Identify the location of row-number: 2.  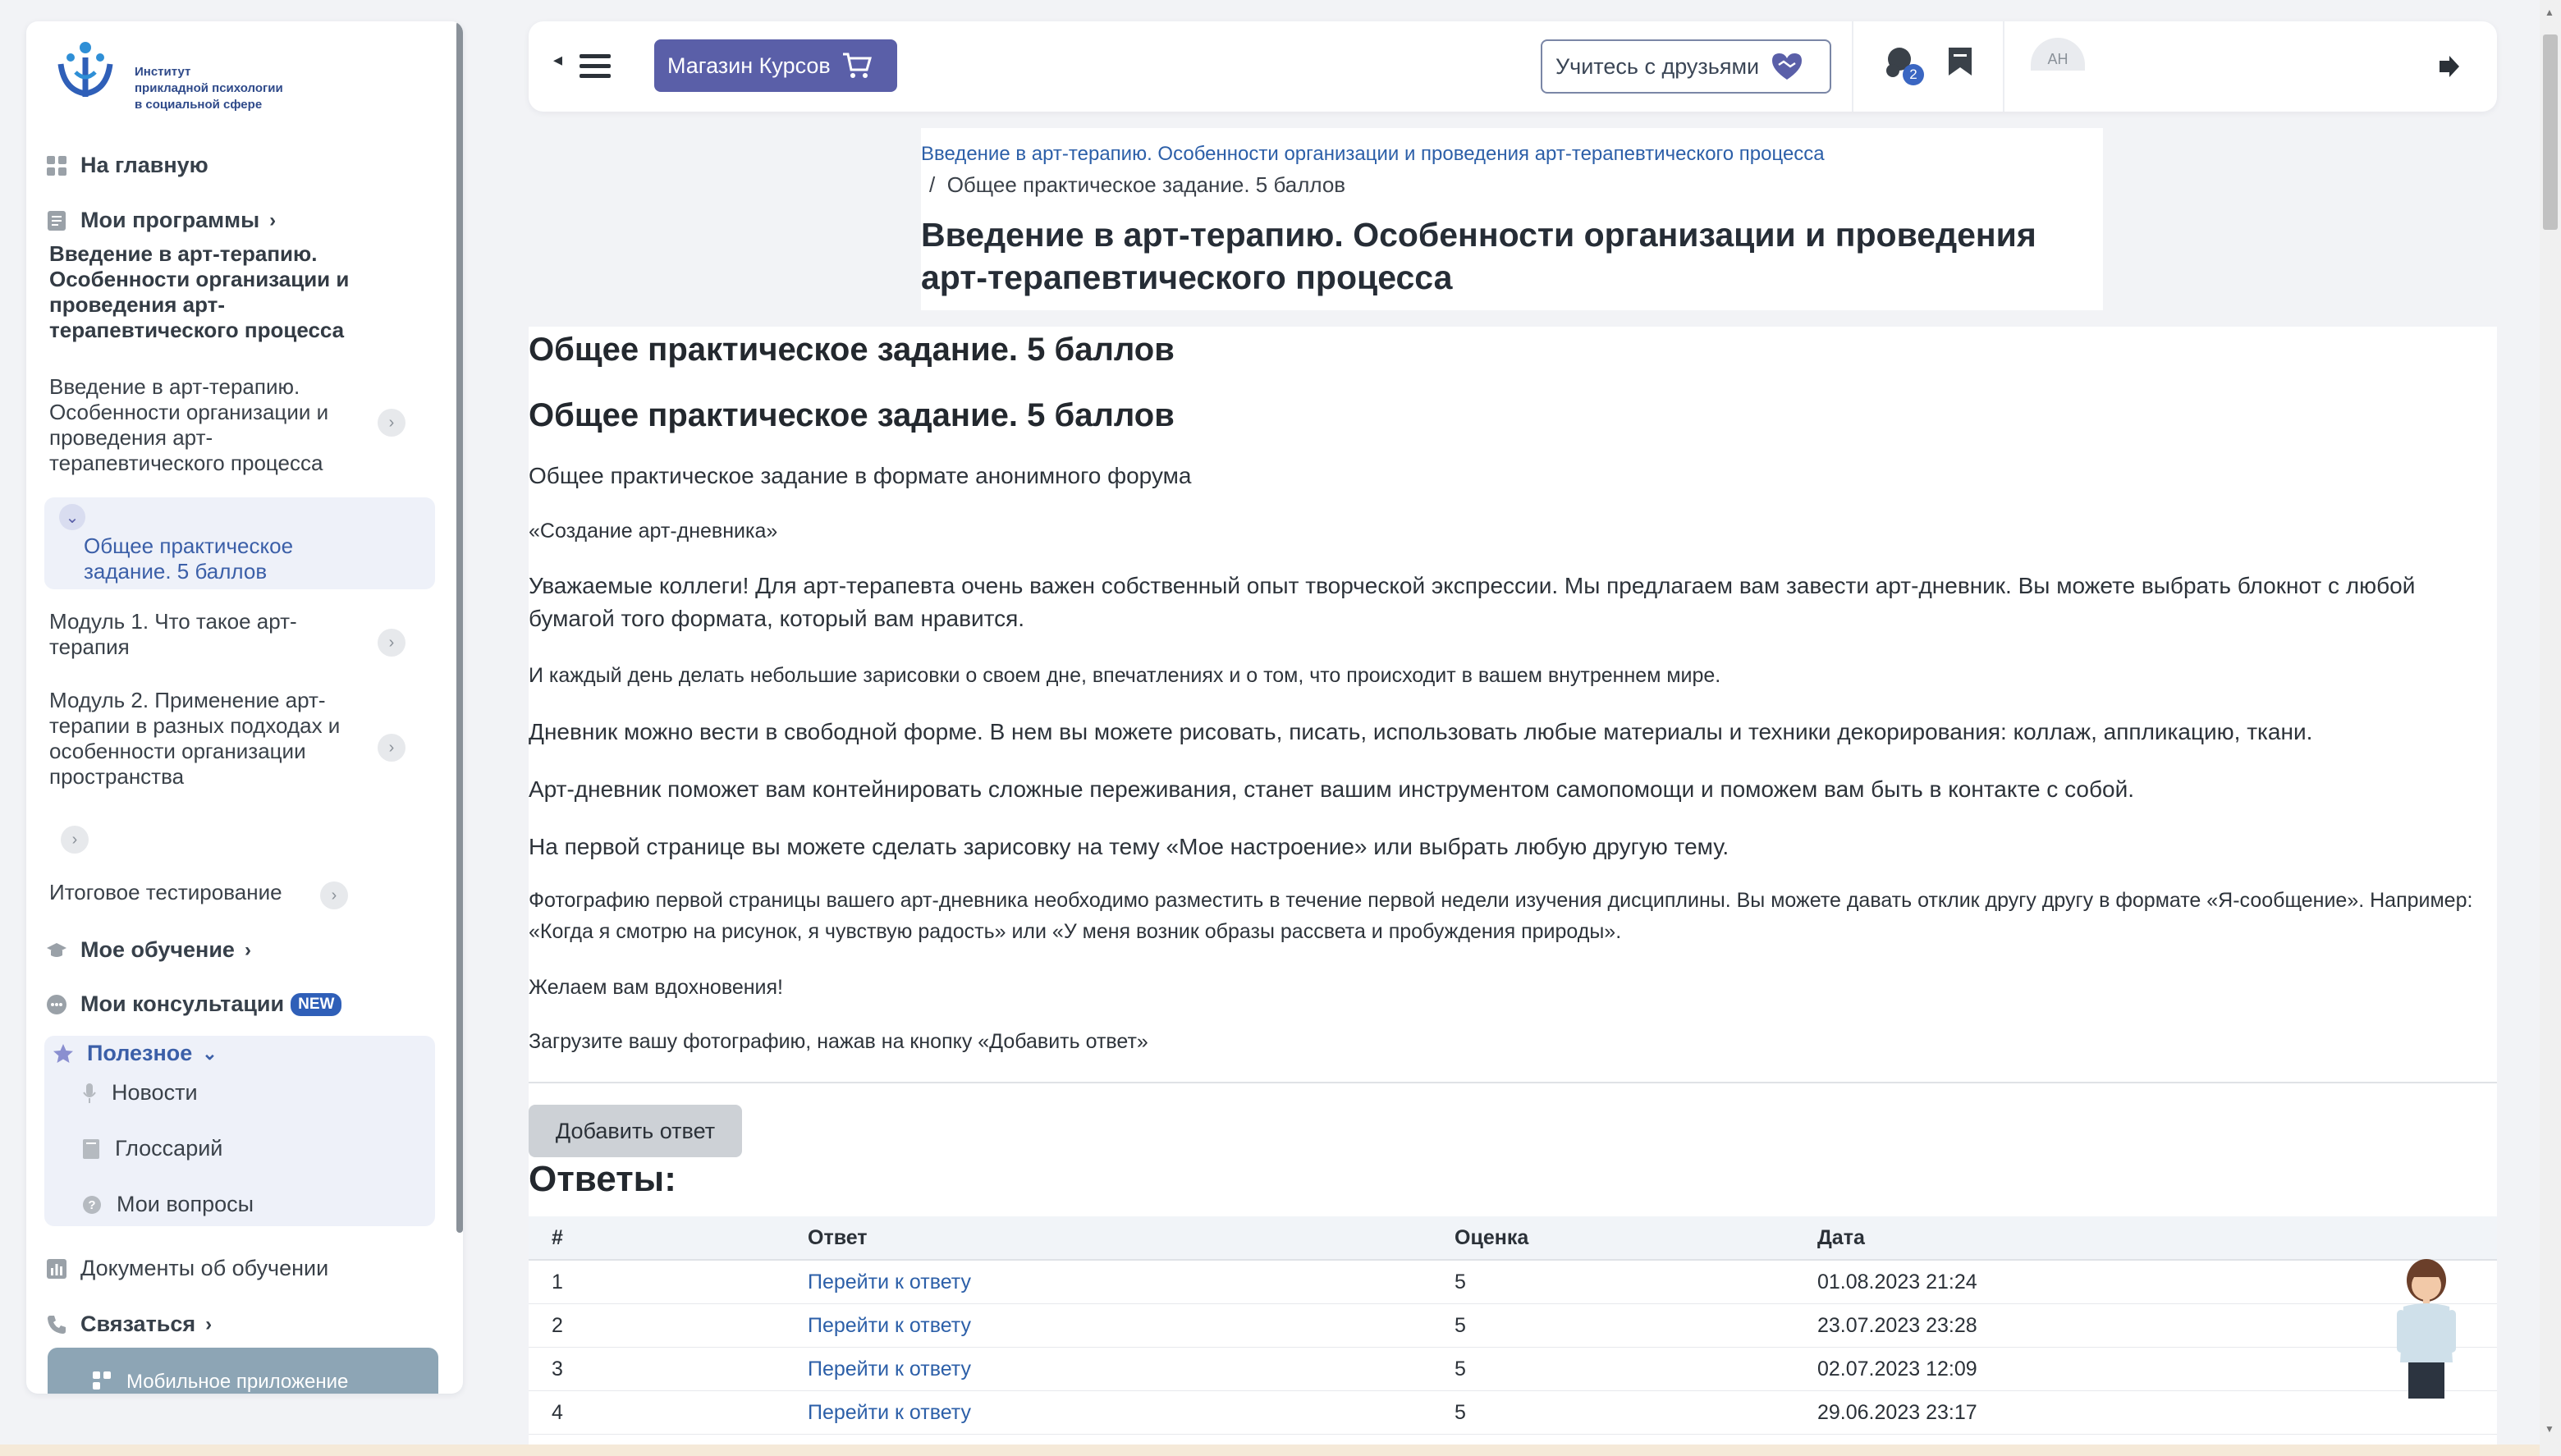
(657, 1325).